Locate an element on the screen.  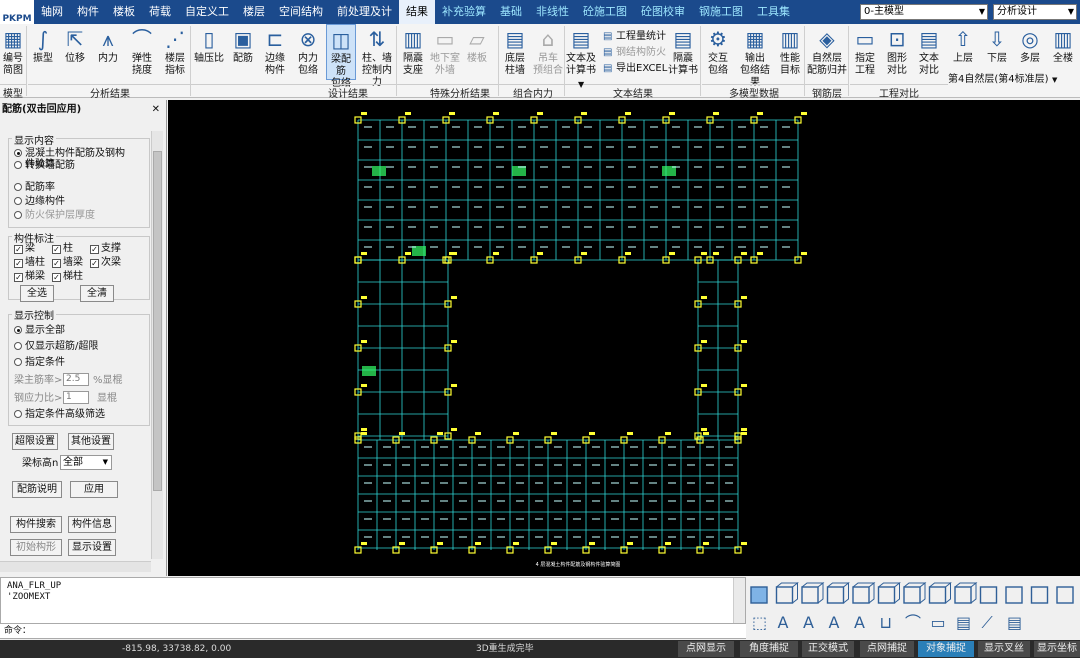
vertical-scrollbar is located at coordinates (157, 345).